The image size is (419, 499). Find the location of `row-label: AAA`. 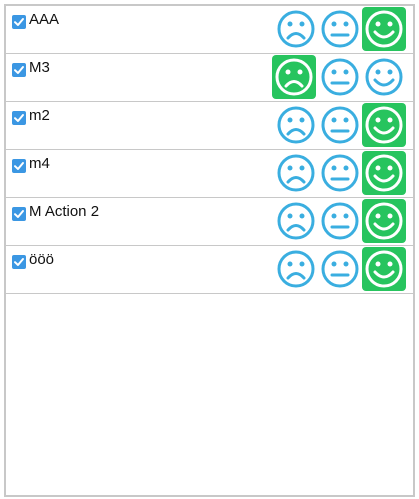

row-label: AAA is located at coordinates (44, 19).